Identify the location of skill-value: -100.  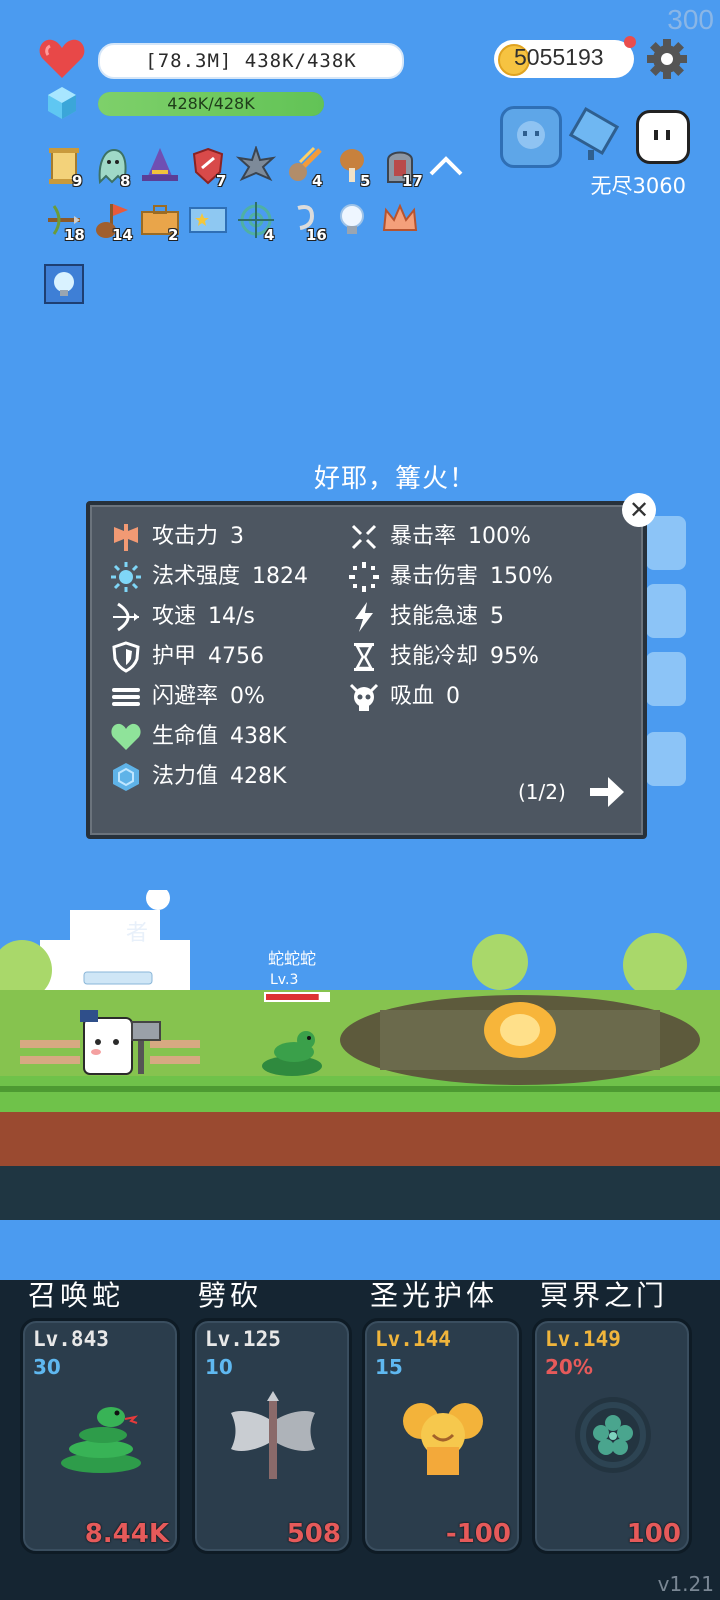
(478, 1534).